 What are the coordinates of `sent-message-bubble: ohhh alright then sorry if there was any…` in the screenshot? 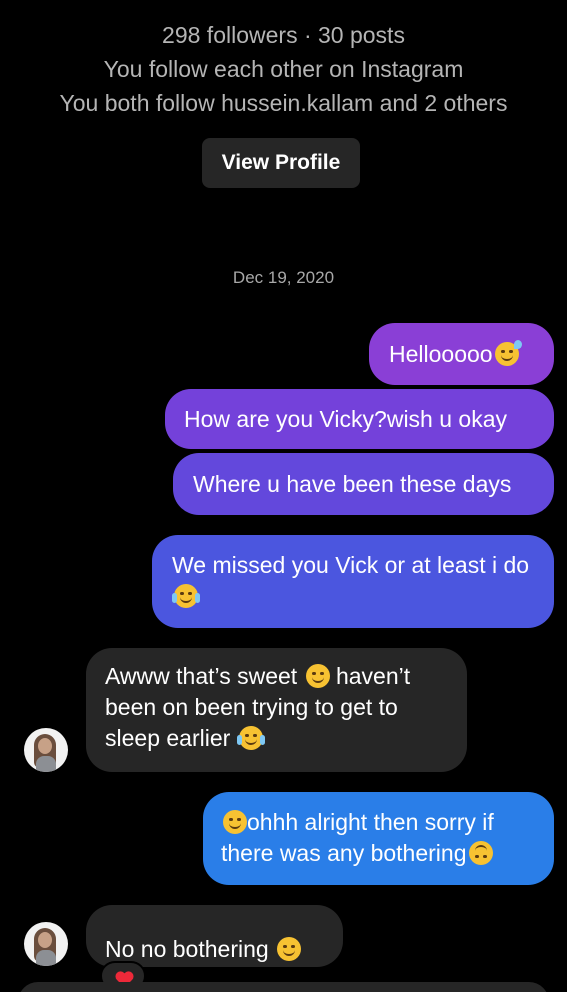 It's located at (378, 838).